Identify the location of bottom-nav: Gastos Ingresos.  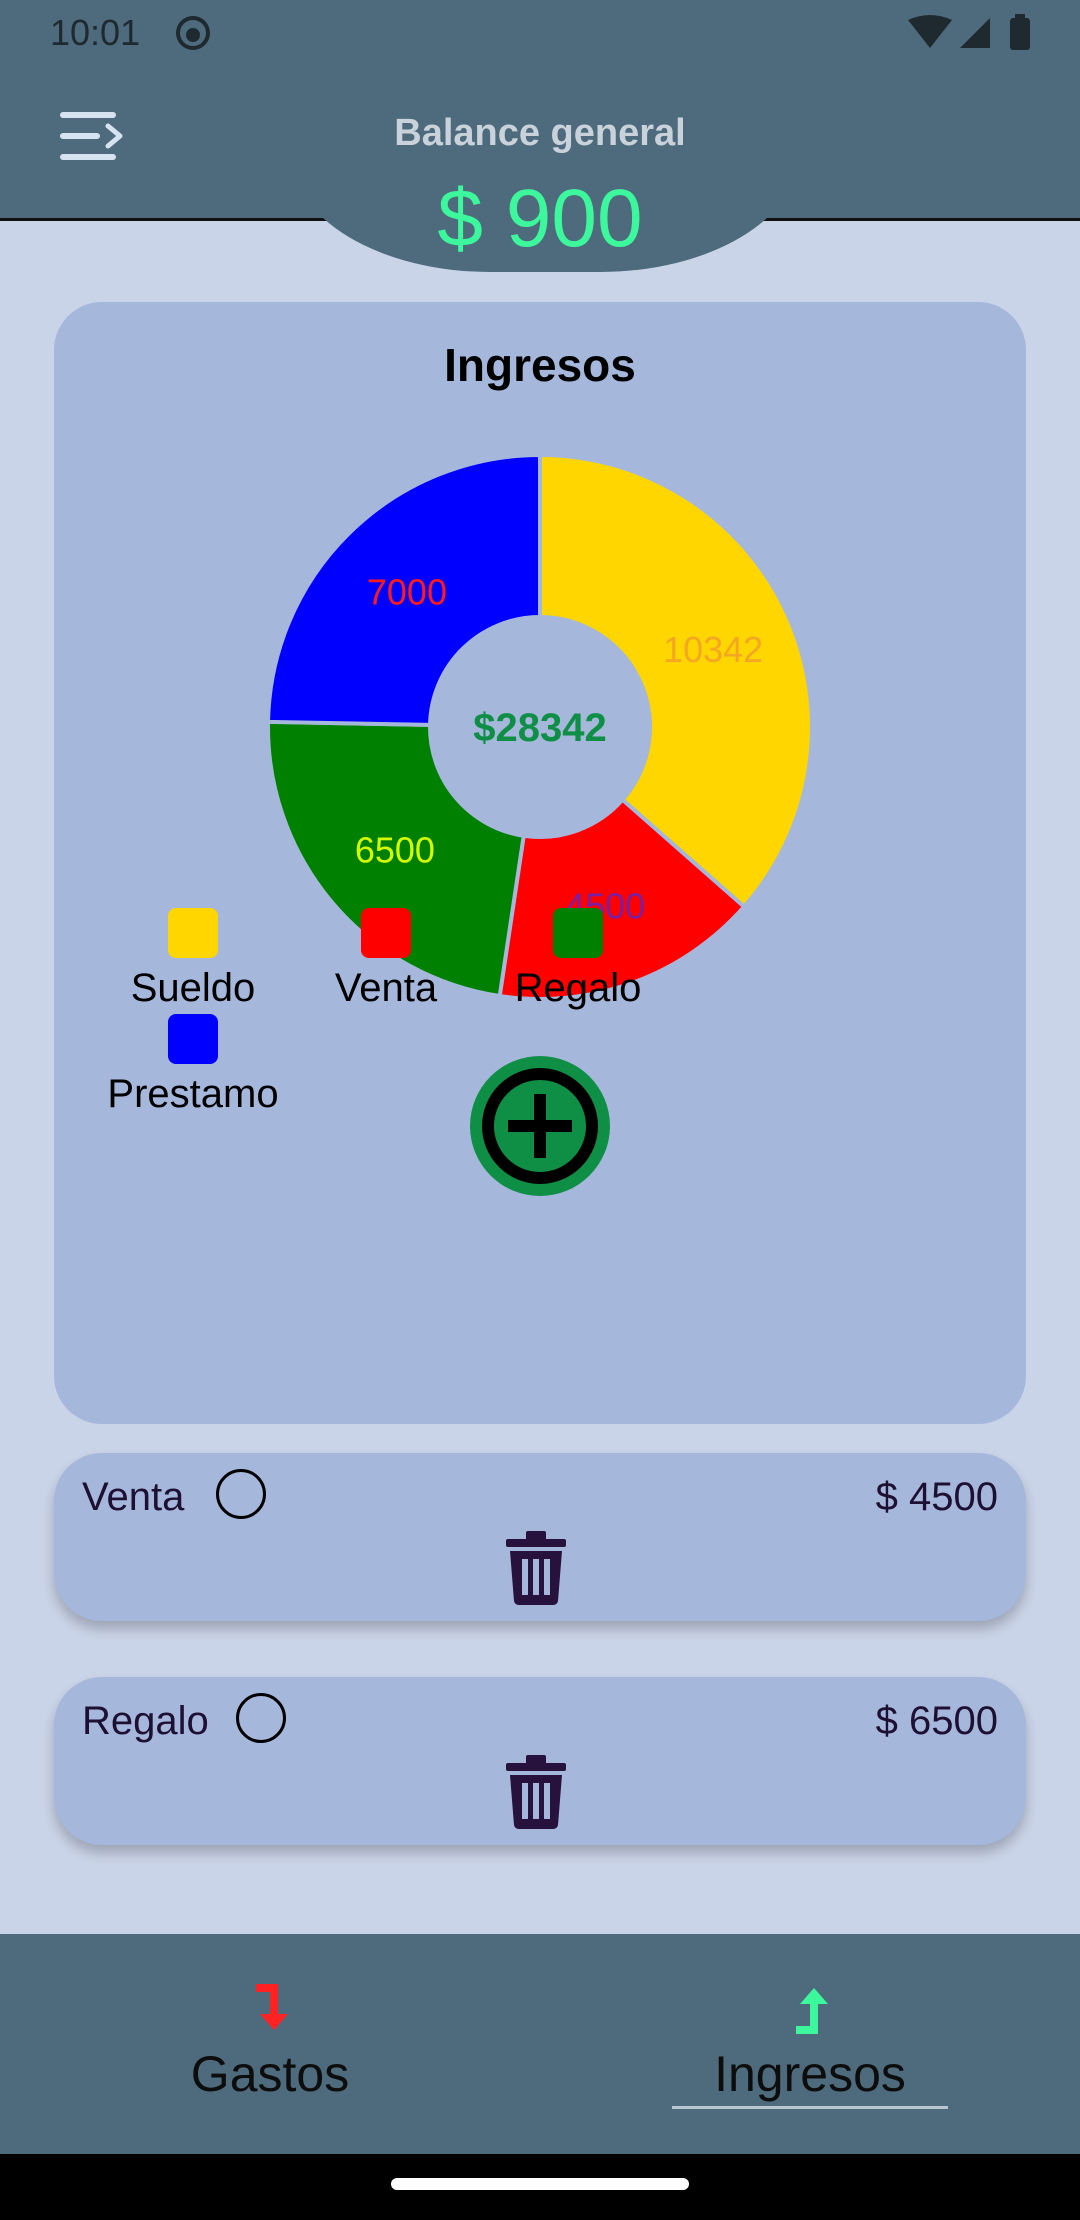
(540, 2044).